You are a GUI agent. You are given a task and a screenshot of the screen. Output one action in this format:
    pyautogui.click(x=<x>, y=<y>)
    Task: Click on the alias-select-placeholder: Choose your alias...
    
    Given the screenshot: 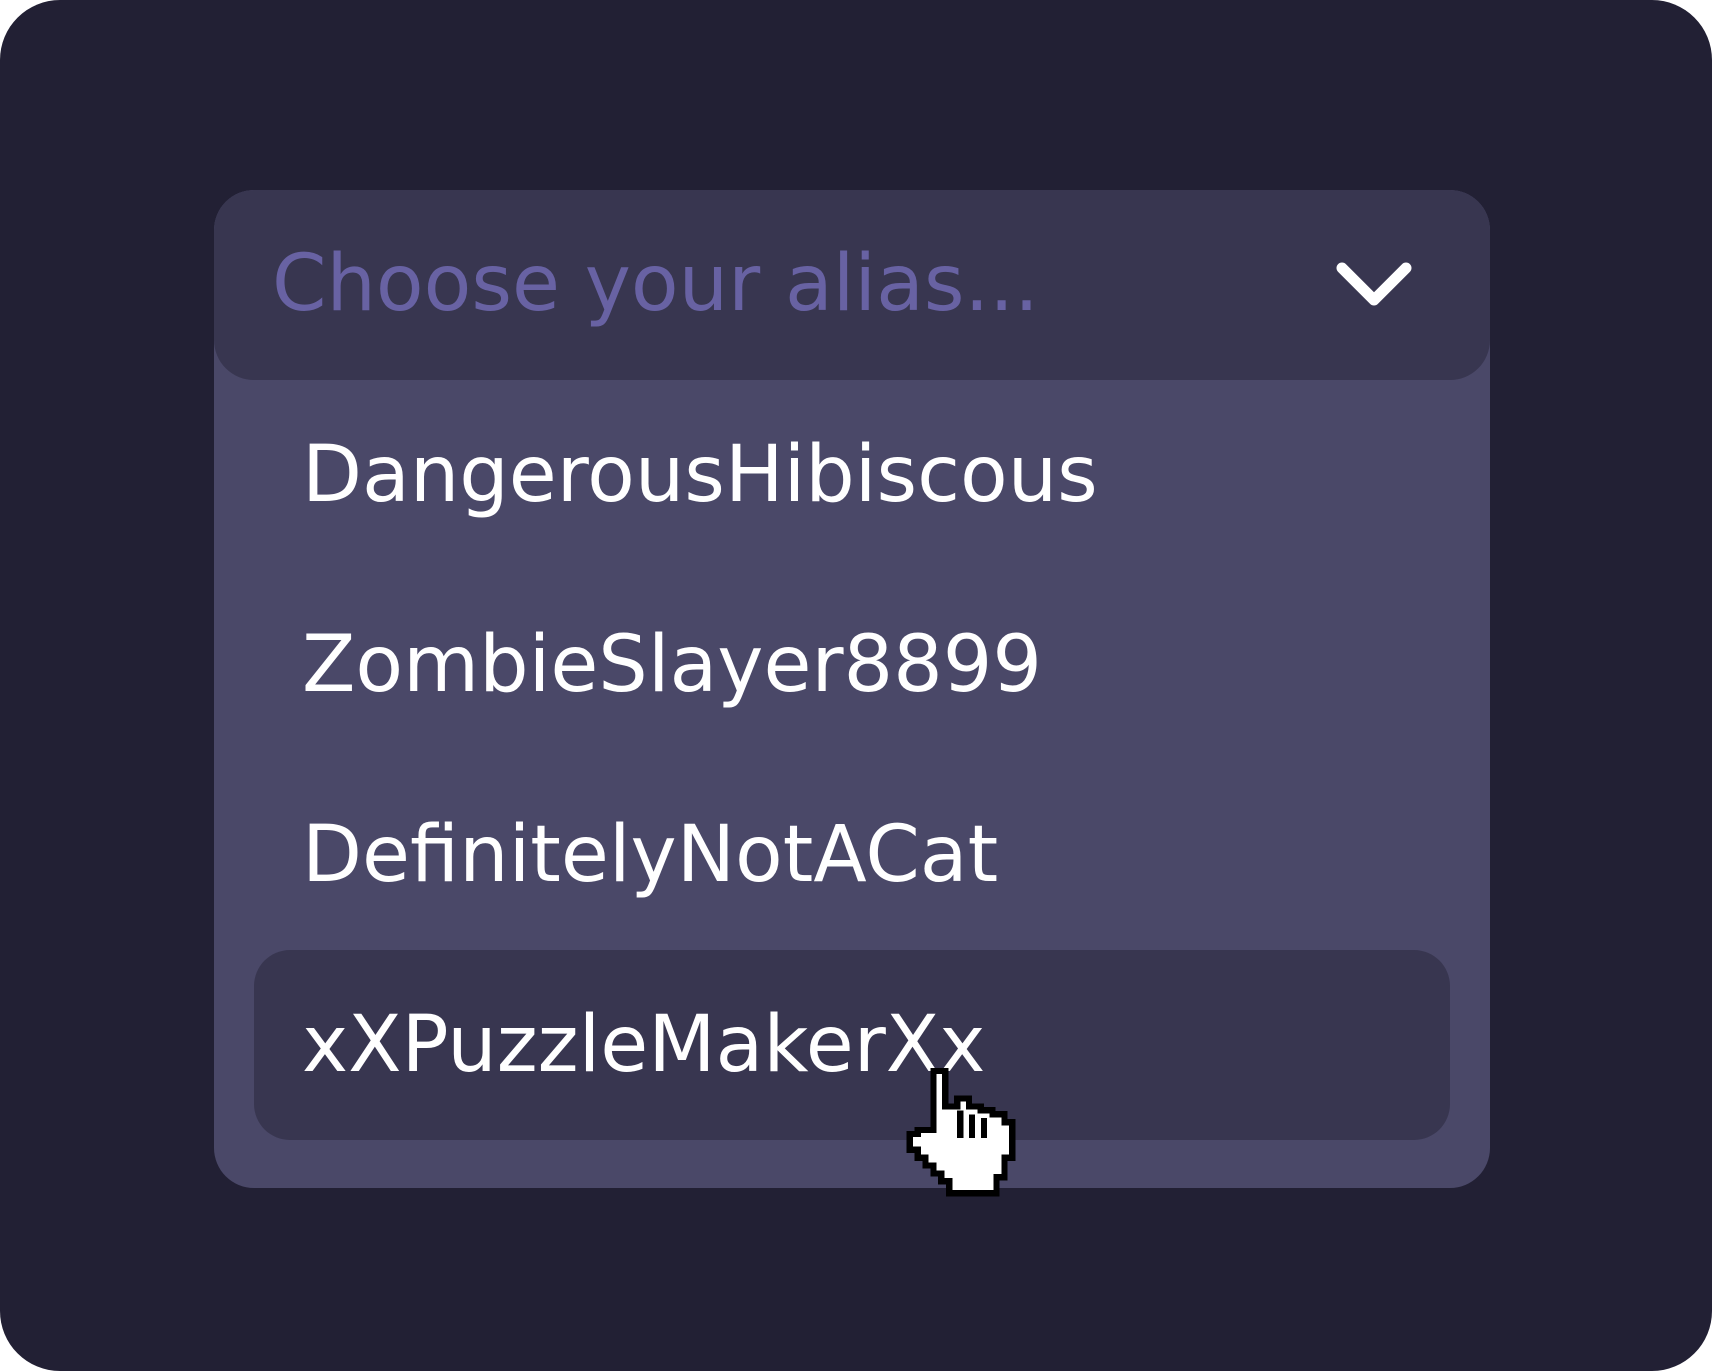 What is the action you would take?
    pyautogui.click(x=655, y=284)
    